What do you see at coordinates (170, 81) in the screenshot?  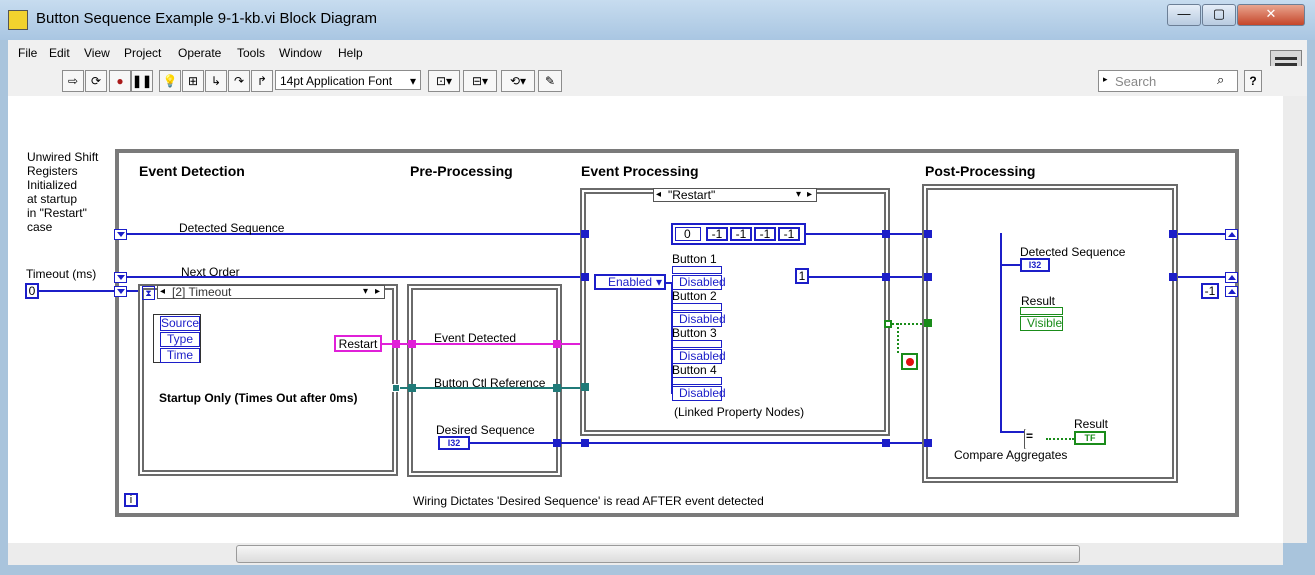 I see `highlight-execution-icon: 💡` at bounding box center [170, 81].